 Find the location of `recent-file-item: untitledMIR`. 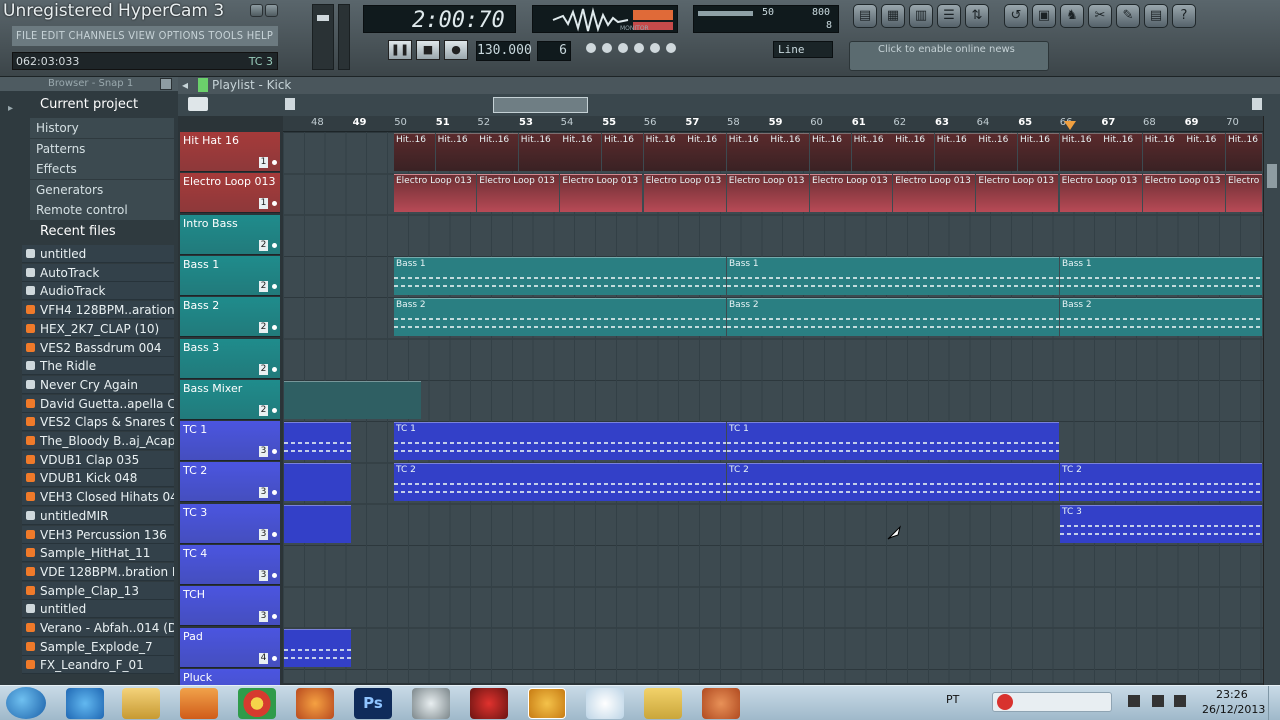

recent-file-item: untitledMIR is located at coordinates (98, 515).